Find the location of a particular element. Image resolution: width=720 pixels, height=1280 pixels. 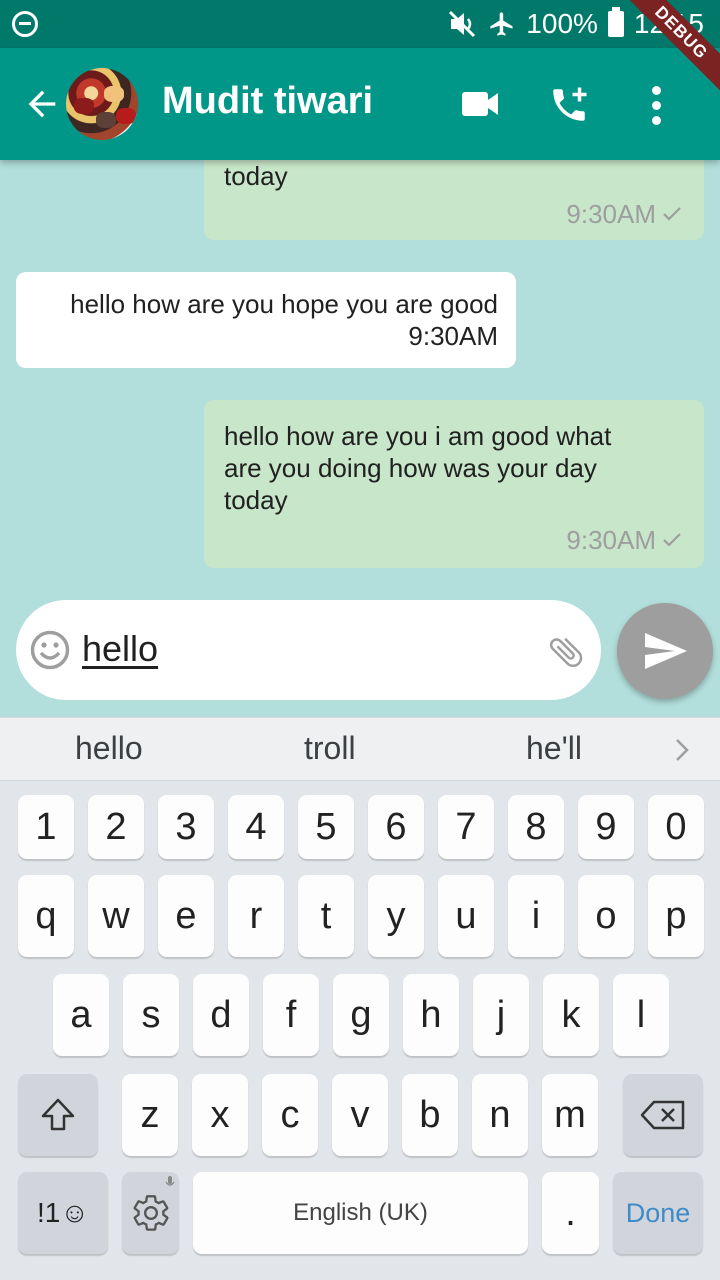

mute-icon is located at coordinates (462, 24).